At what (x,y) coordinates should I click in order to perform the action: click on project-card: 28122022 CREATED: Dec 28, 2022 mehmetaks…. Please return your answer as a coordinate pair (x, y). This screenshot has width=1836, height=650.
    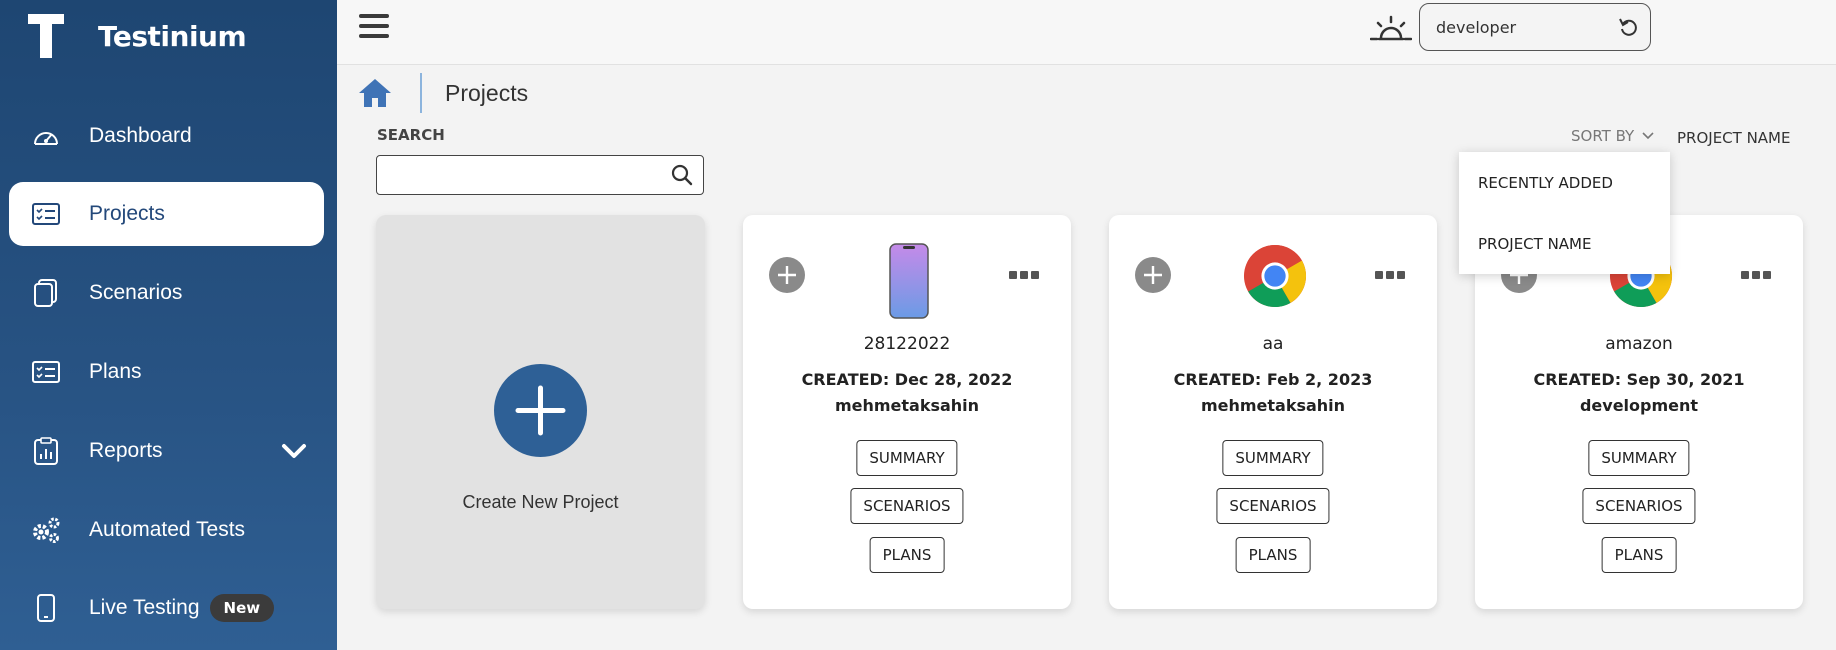
    Looking at the image, I should click on (907, 412).